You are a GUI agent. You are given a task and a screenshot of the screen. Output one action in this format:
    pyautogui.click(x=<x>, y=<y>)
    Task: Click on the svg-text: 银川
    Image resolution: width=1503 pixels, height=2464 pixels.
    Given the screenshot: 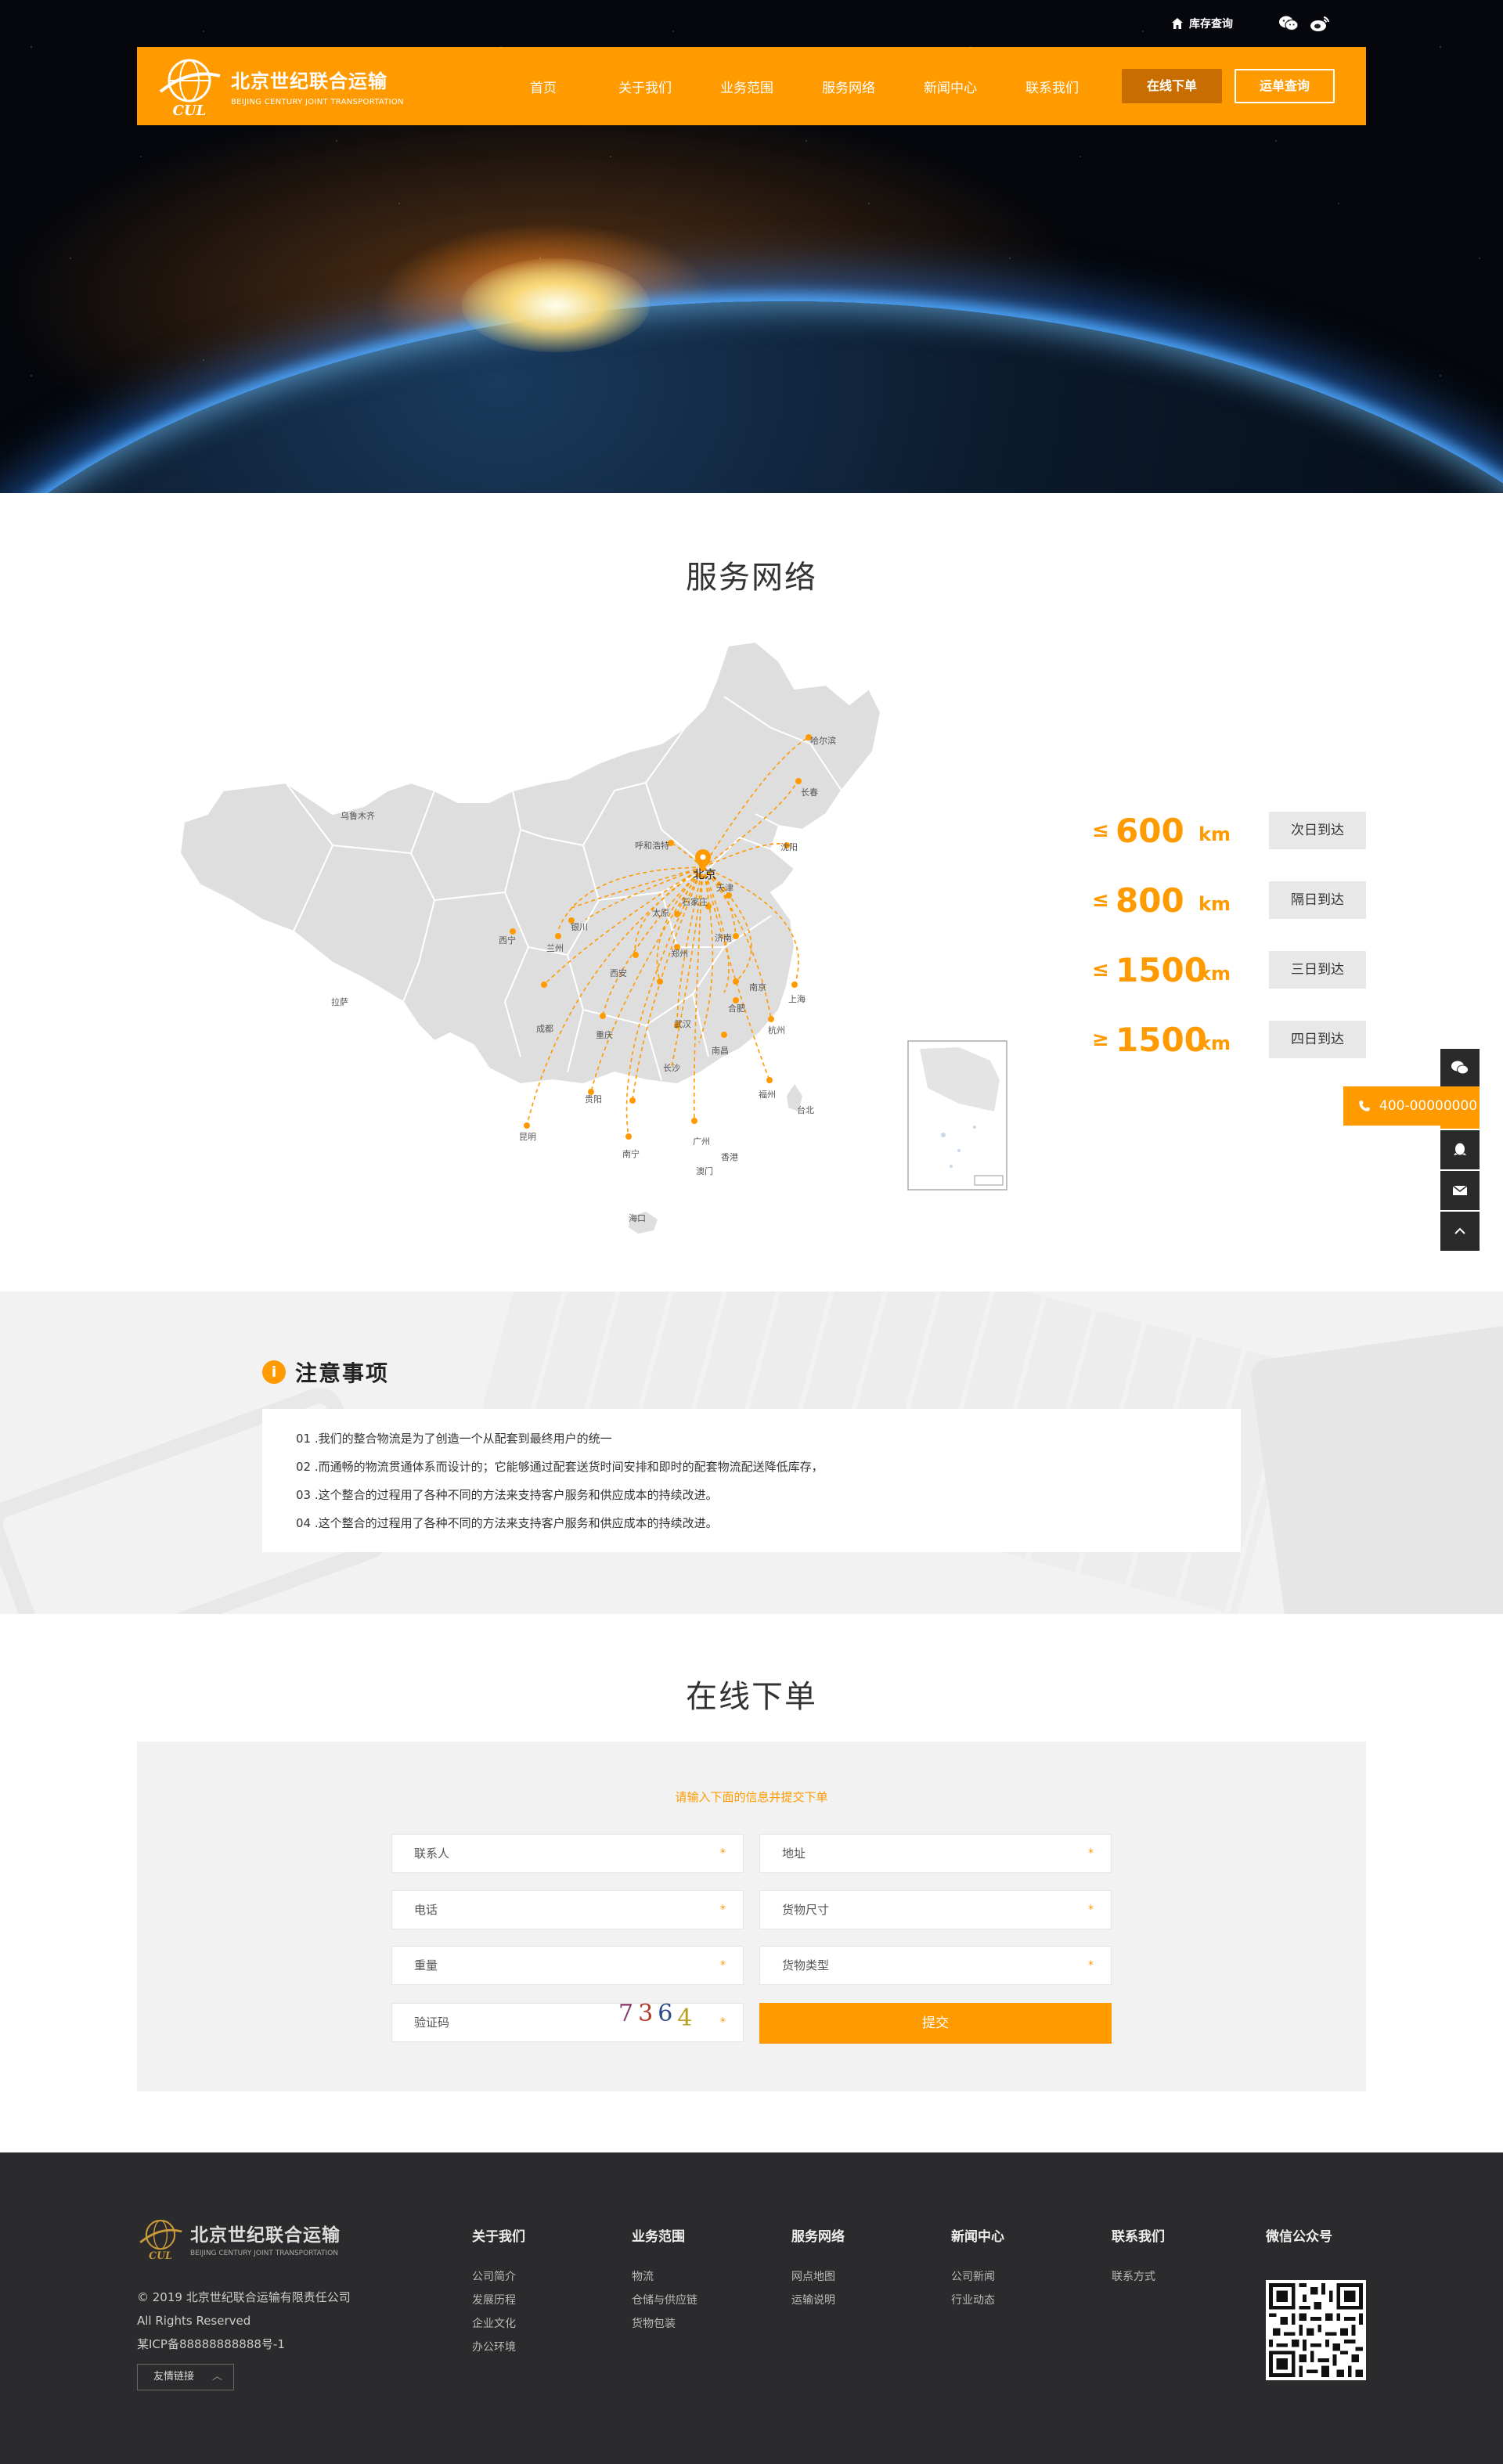 What is the action you would take?
    pyautogui.click(x=579, y=927)
    